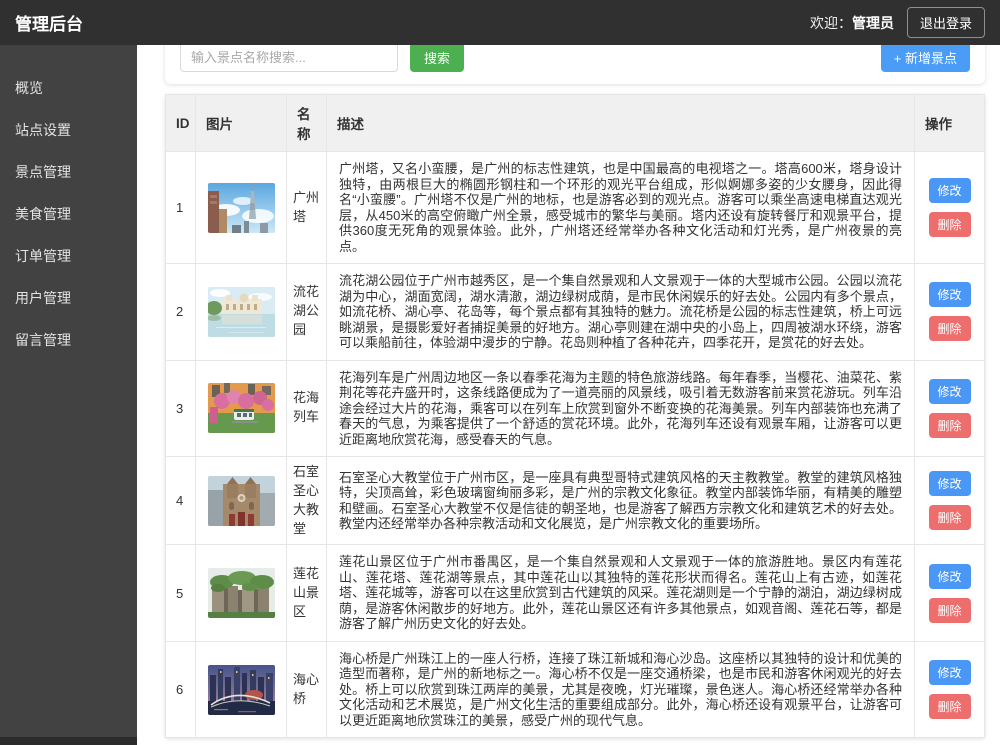 Image resolution: width=1000 pixels, height=745 pixels. I want to click on topbar-right: 欢迎：管理员 退出登录, so click(897, 22).